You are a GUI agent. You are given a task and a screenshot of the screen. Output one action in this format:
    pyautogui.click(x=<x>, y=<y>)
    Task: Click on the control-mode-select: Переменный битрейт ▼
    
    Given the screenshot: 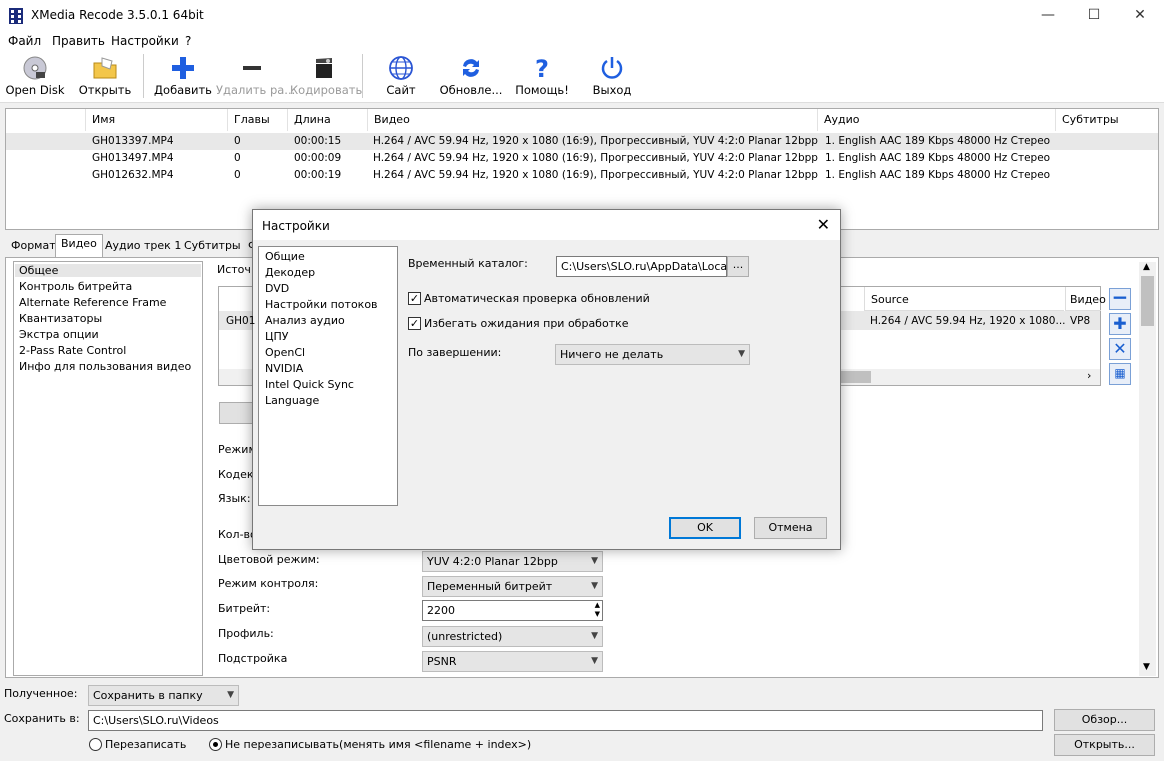 What is the action you would take?
    pyautogui.click(x=512, y=586)
    